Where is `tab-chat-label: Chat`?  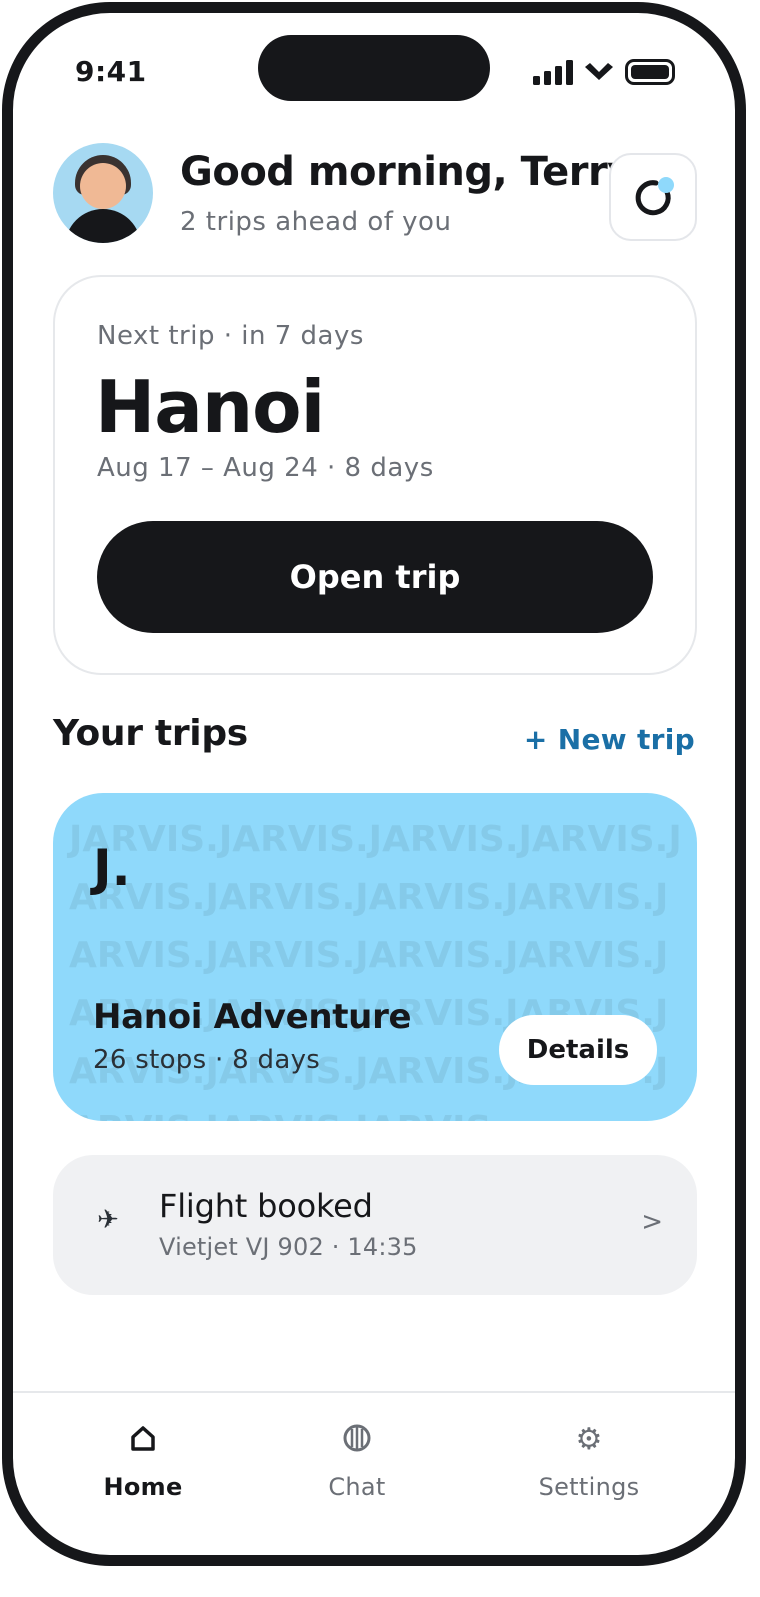
tab-chat-label: Chat is located at coordinates (357, 1487).